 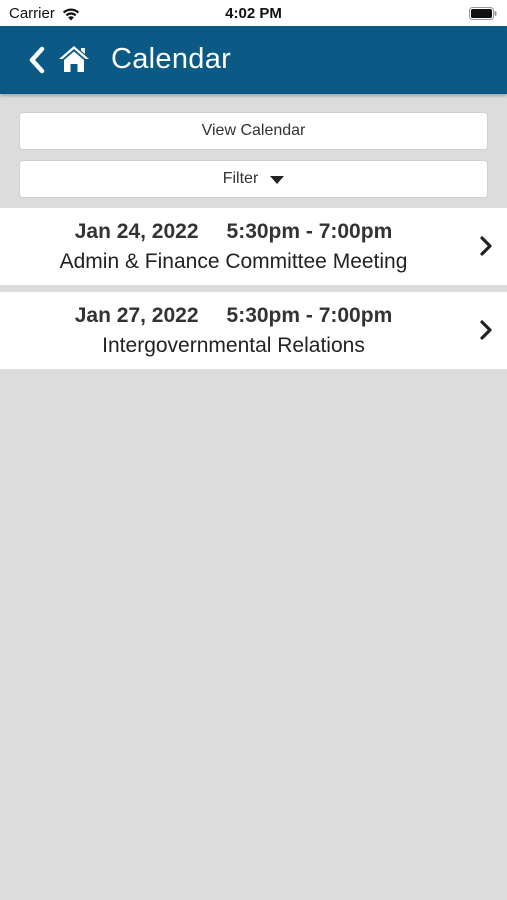 I want to click on nav-bar: Calendar, so click(x=253, y=60).